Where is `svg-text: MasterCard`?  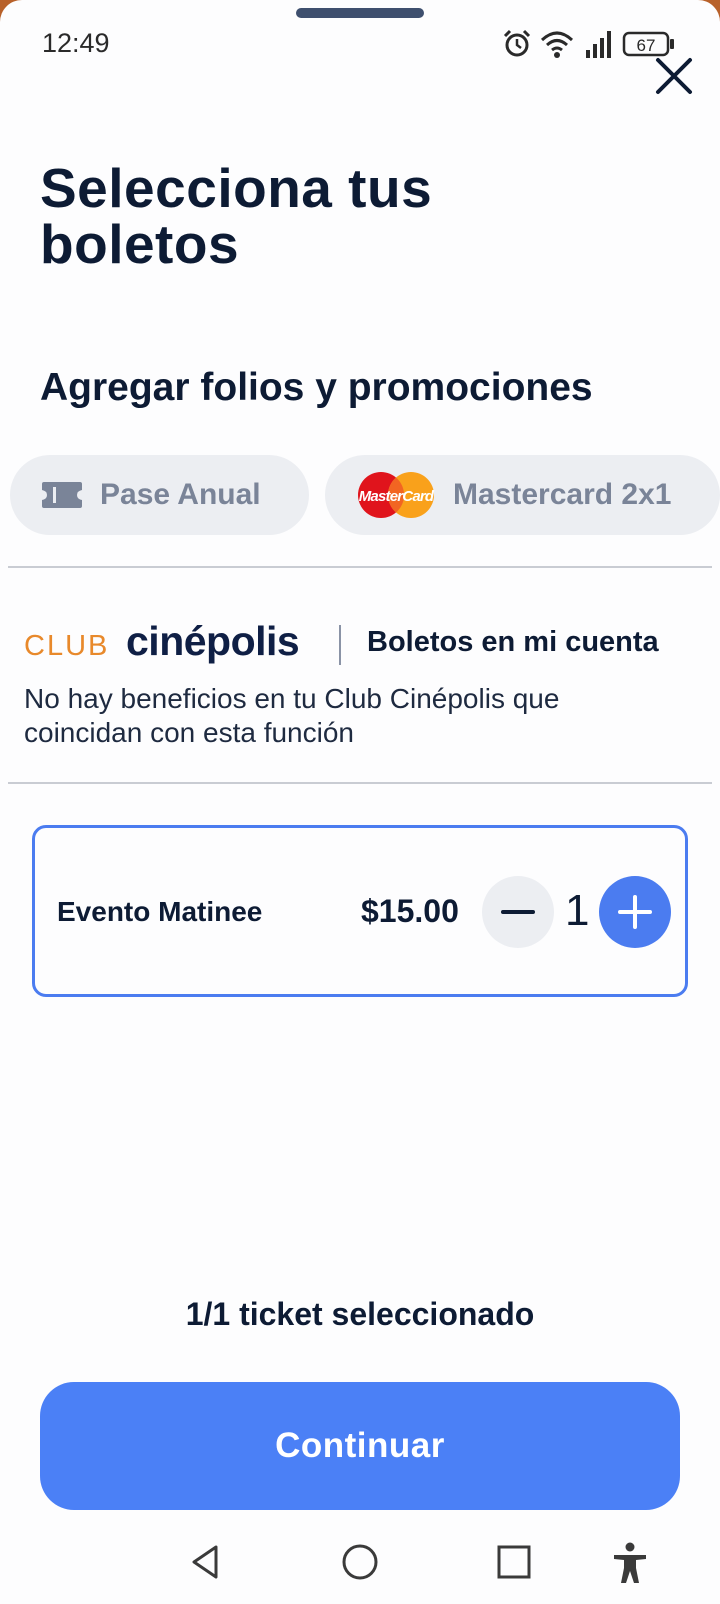 svg-text: MasterCard is located at coordinates (397, 496).